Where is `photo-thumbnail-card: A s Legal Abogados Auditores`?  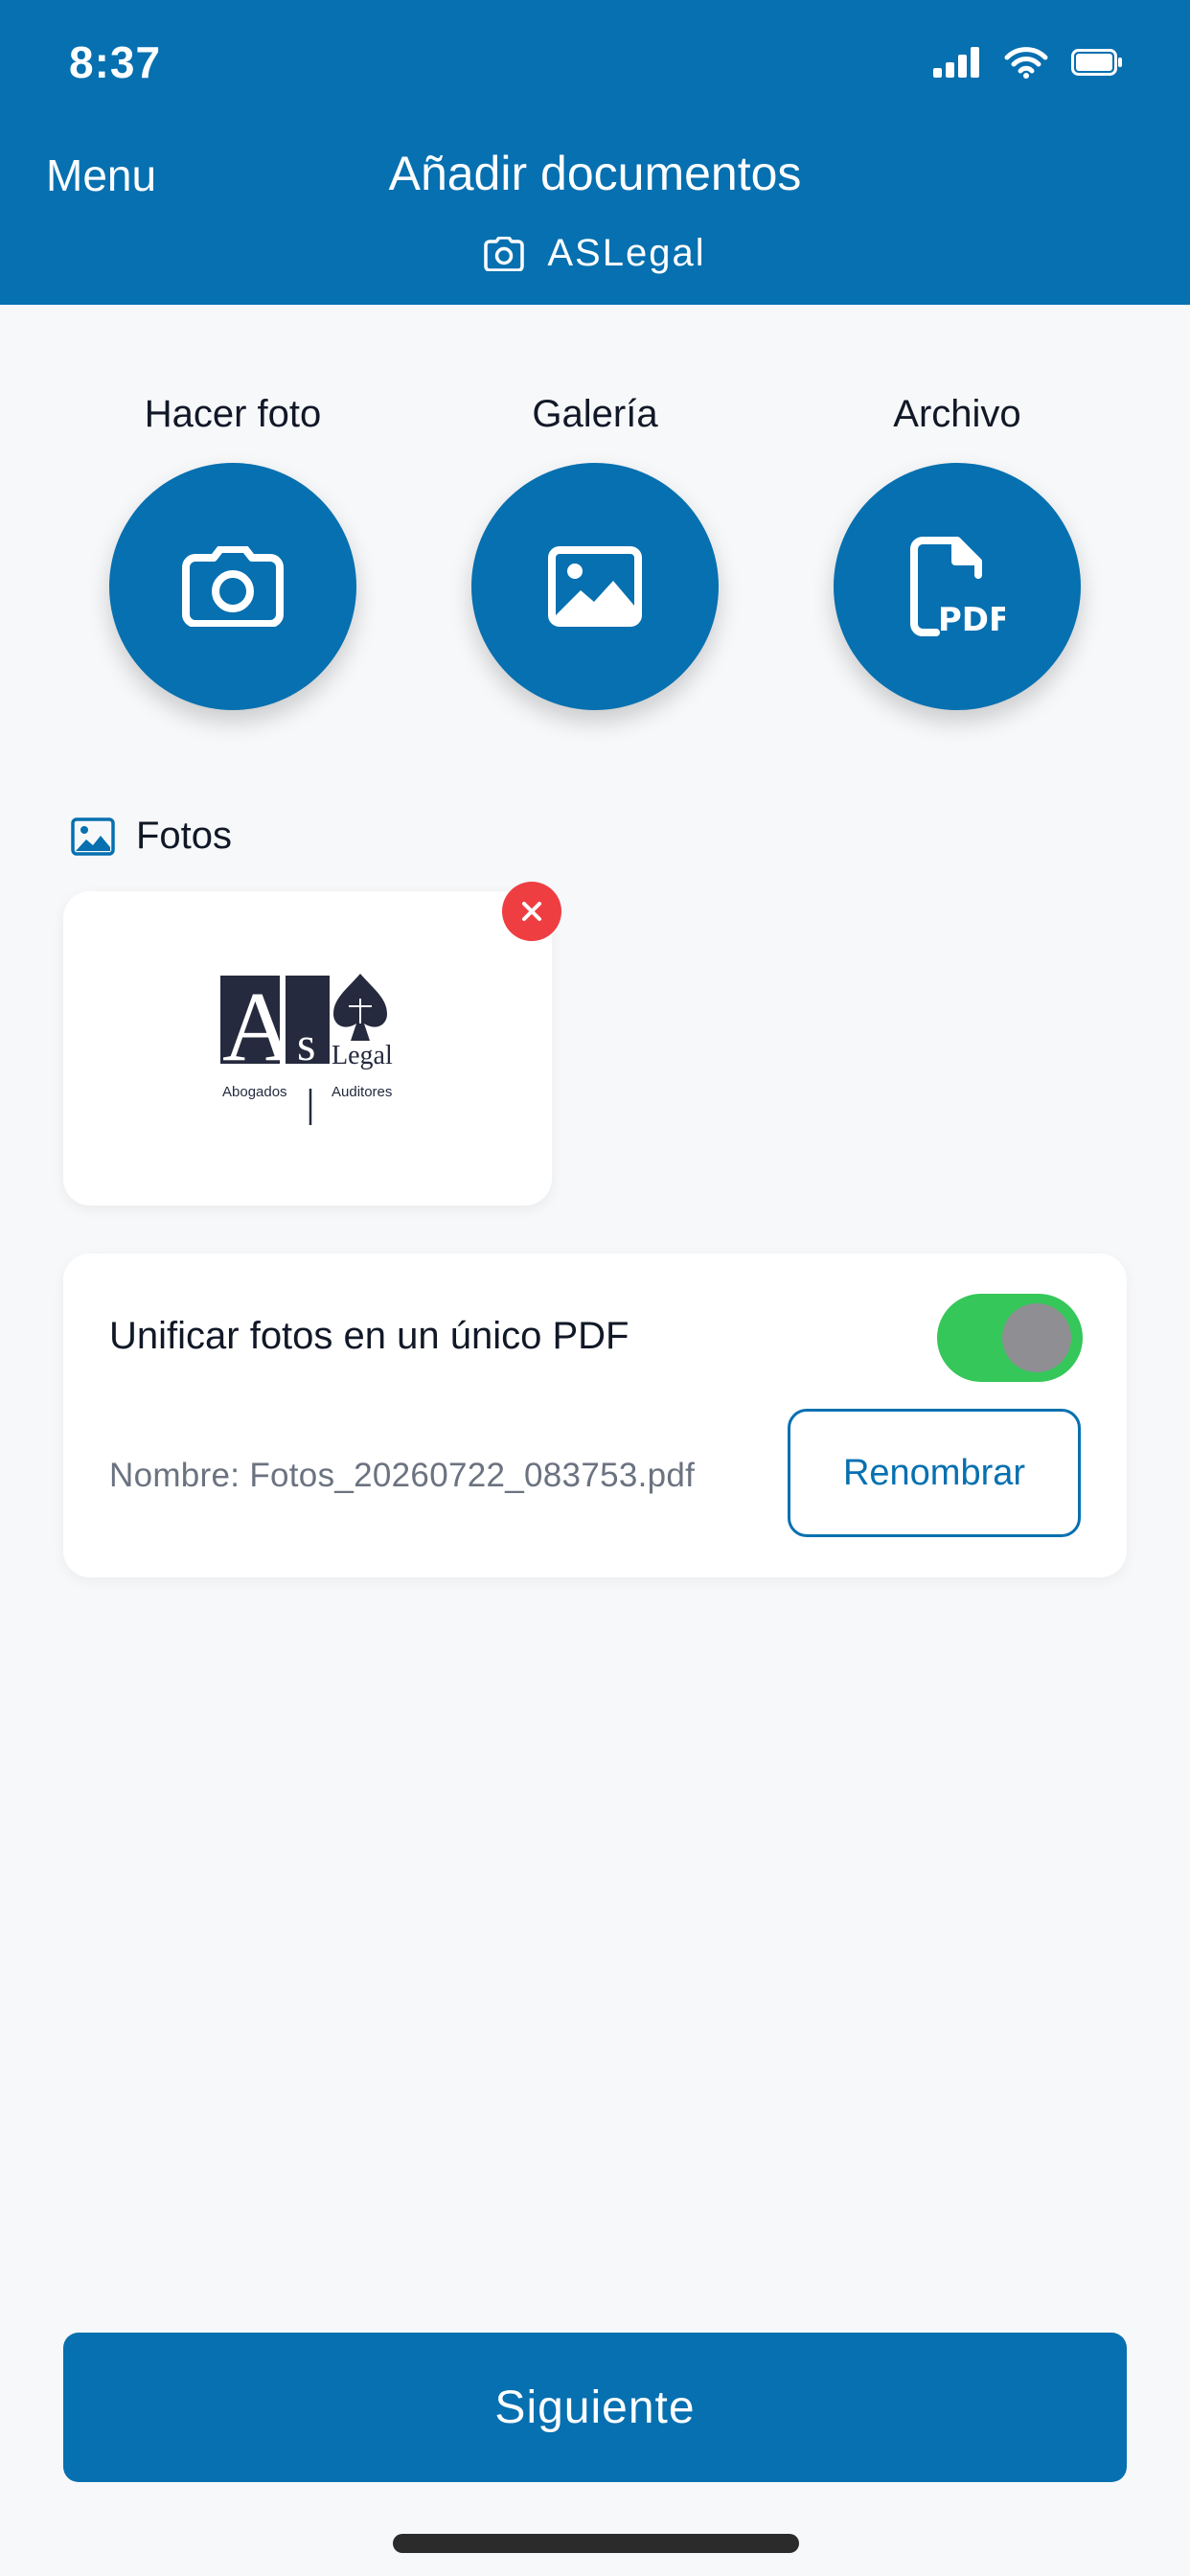 photo-thumbnail-card: A s Legal Abogados Auditores is located at coordinates (308, 1048).